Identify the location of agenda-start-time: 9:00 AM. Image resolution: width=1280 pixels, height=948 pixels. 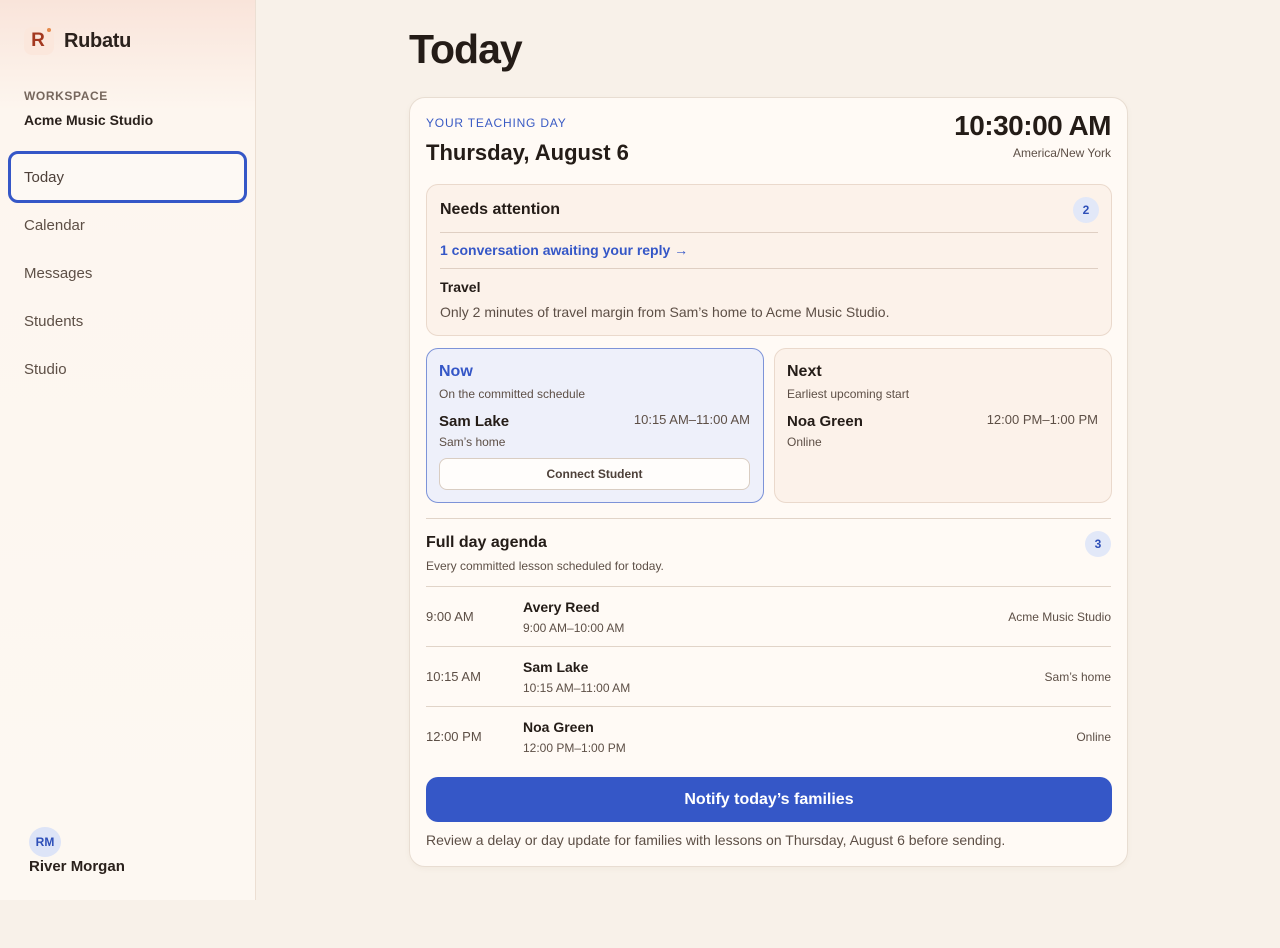
(450, 616).